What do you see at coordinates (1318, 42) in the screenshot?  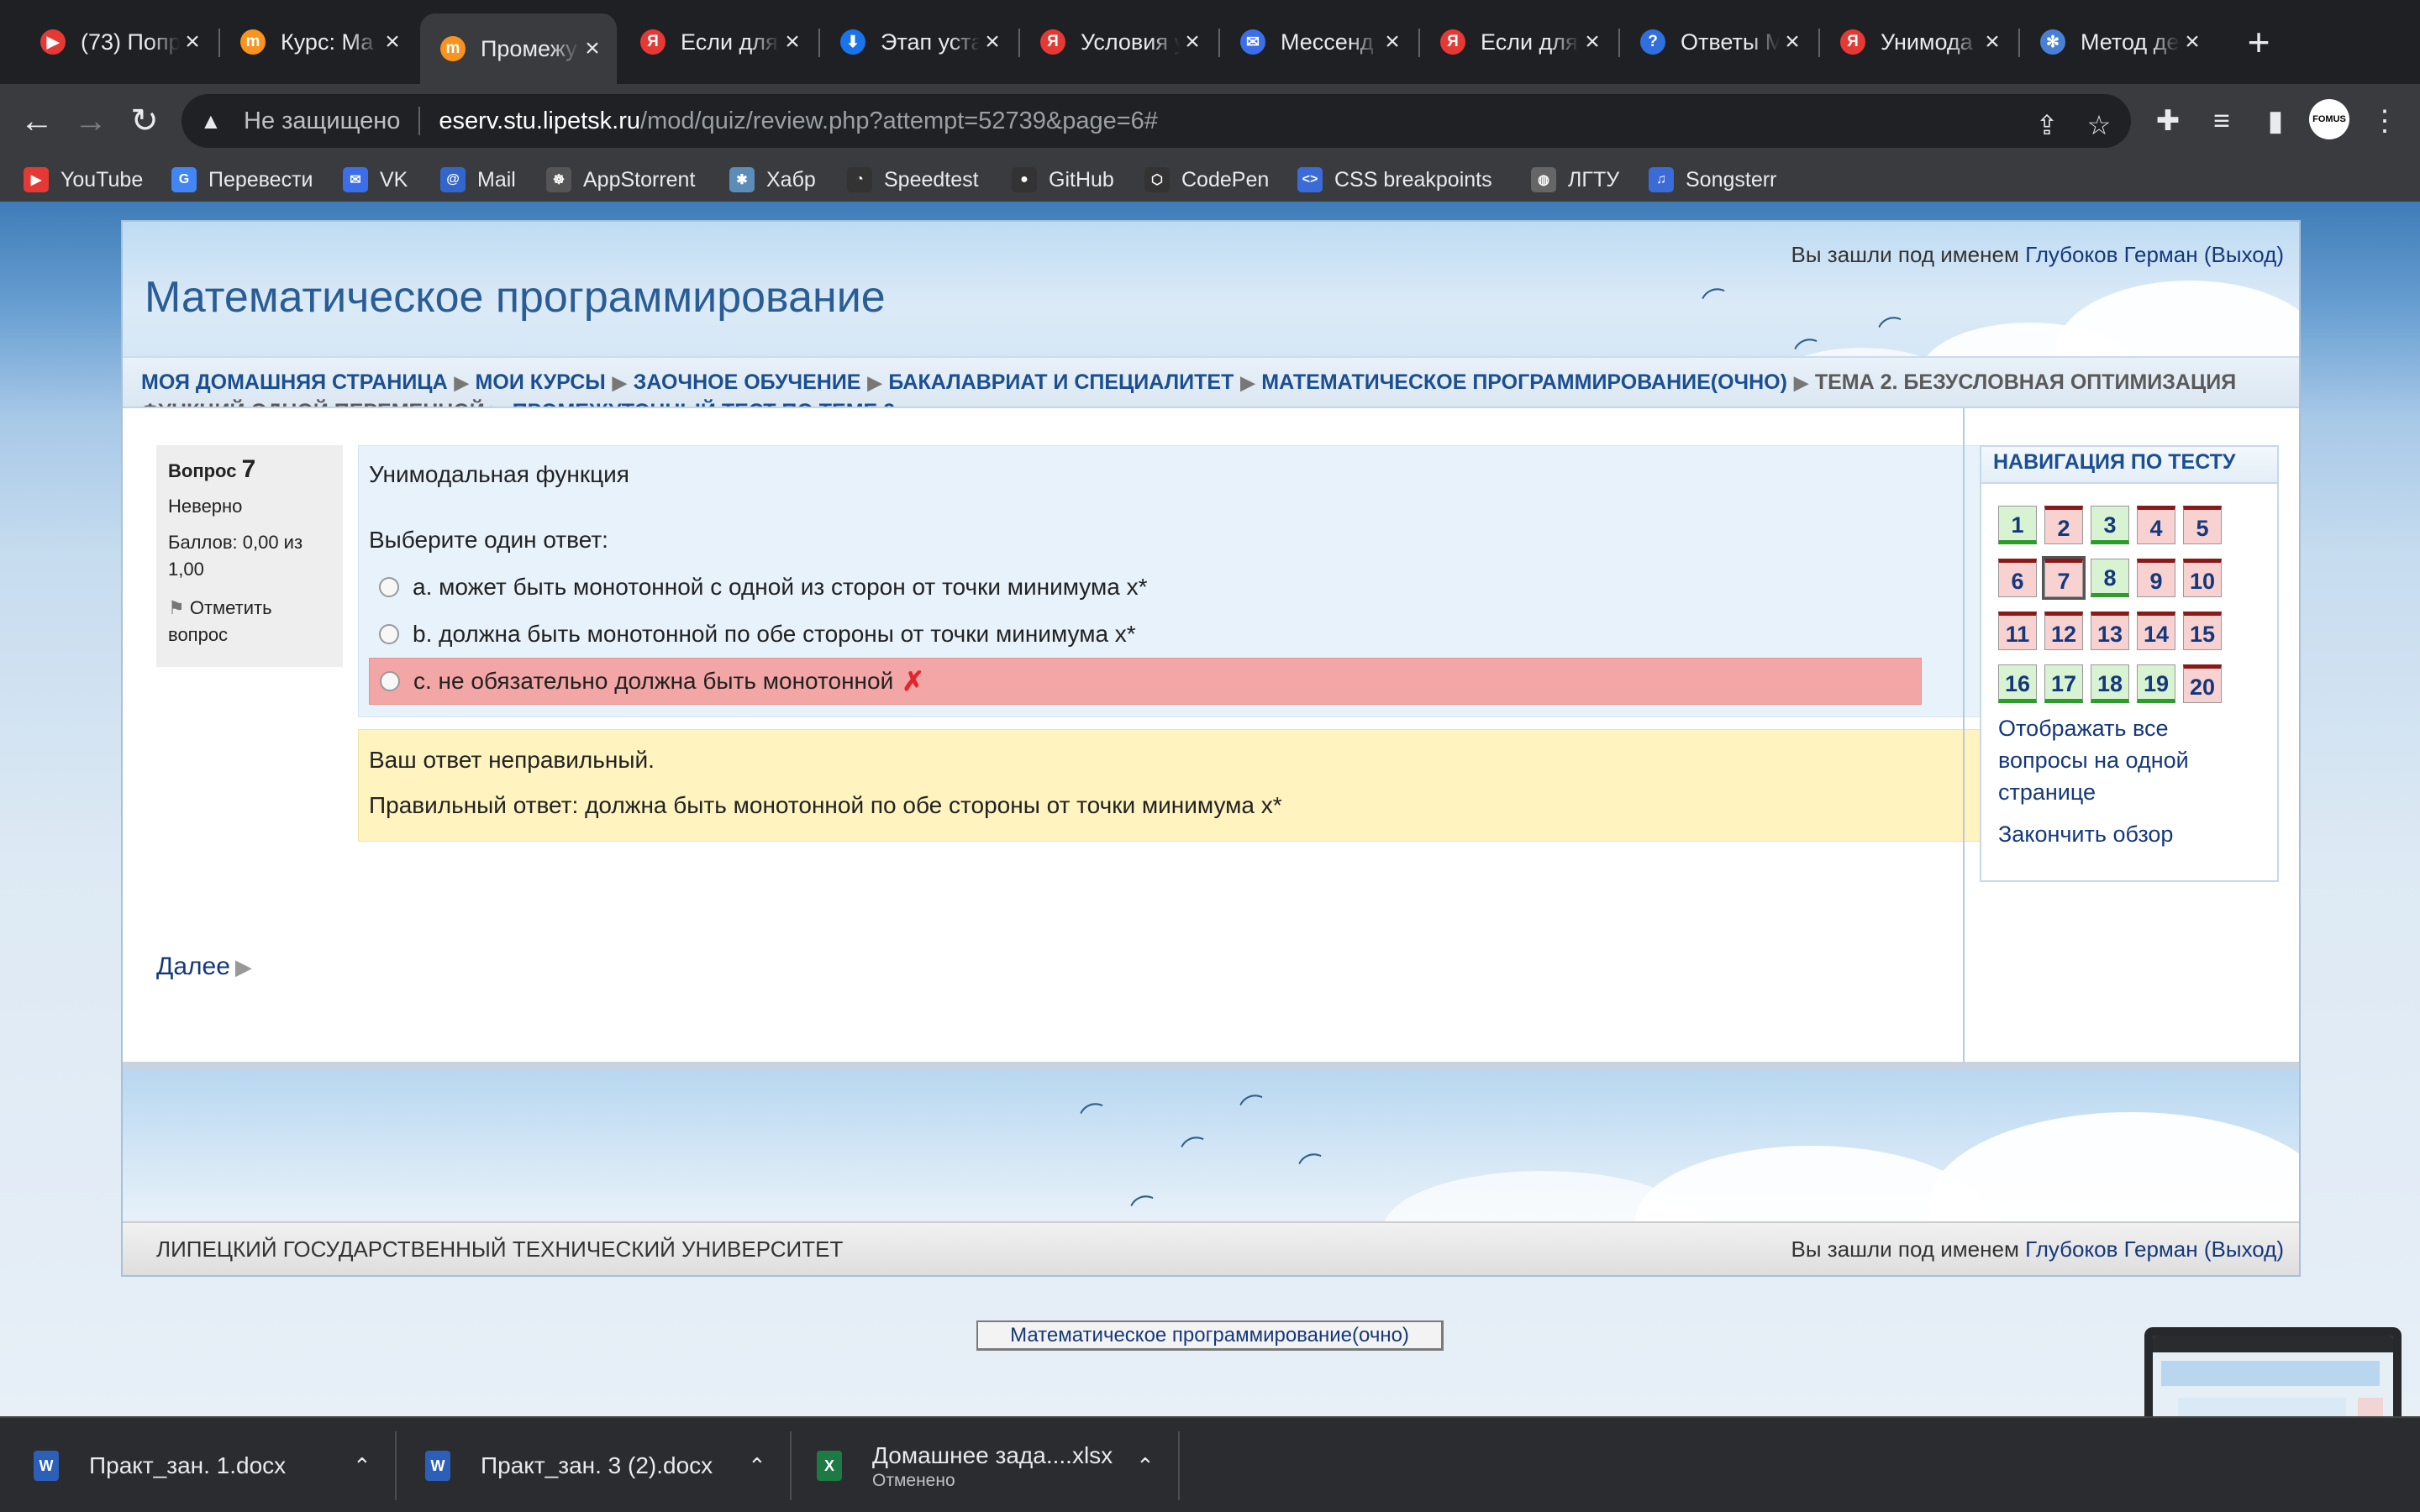 I see `browser-tab: ✉ Мессенд ×` at bounding box center [1318, 42].